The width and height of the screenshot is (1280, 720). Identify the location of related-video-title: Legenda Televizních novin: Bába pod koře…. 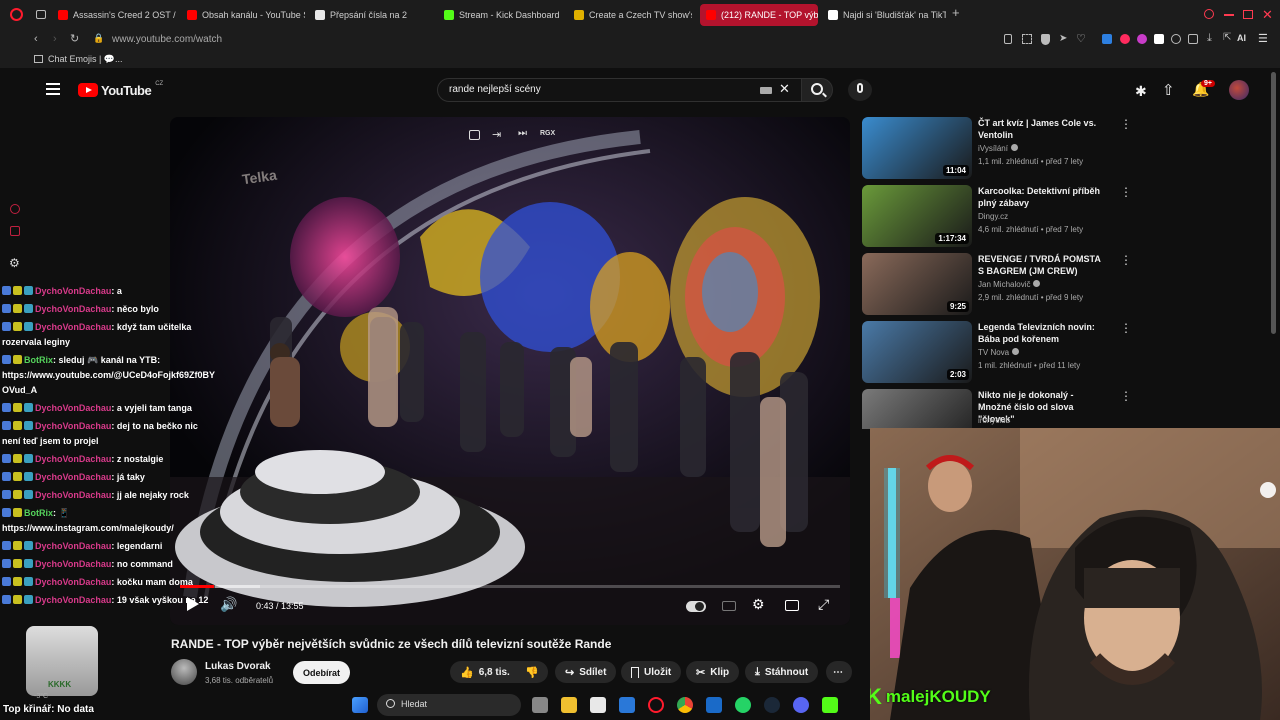
(1043, 333).